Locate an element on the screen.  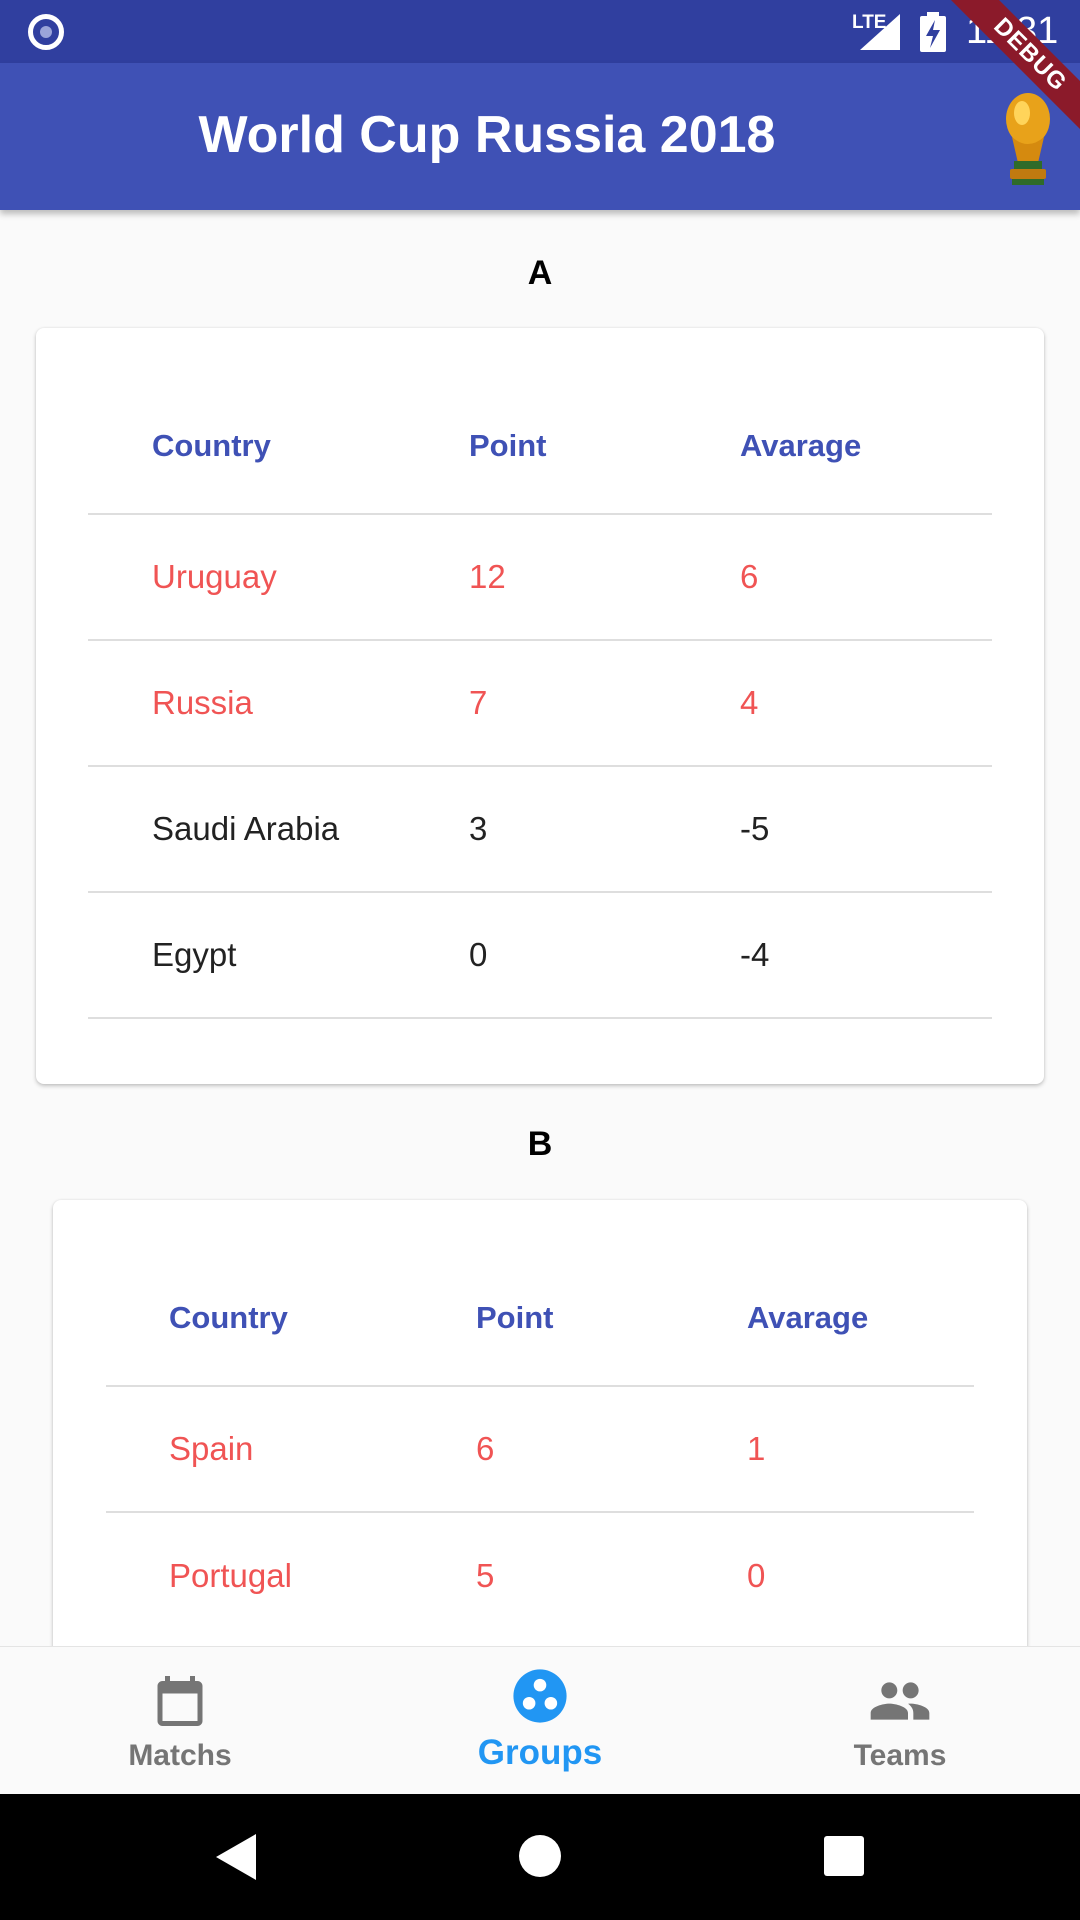
app-bar: World Cup Russia 2018 is located at coordinates (540, 136).